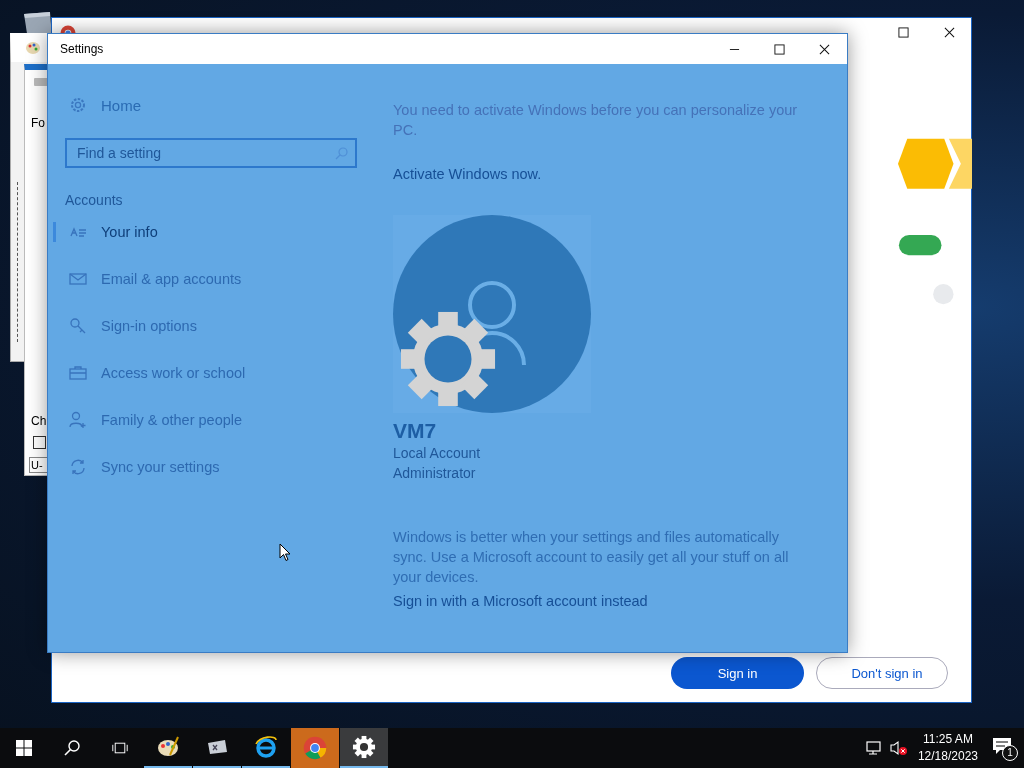  I want to click on account-type: Local Account, so click(437, 453).